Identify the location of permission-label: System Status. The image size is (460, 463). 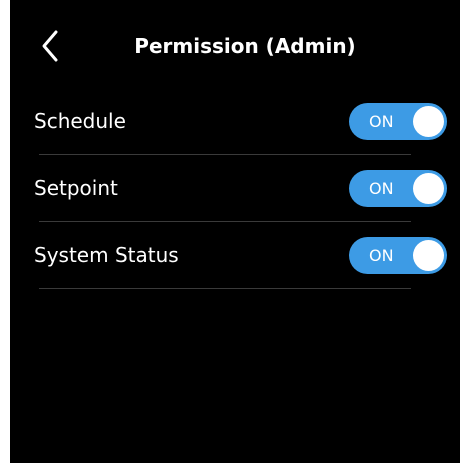
(106, 255).